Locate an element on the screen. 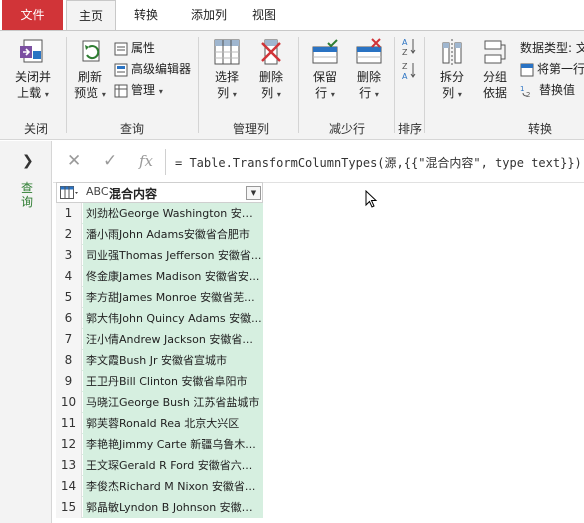  refresh-label-1: 刷新 is located at coordinates (89, 77).